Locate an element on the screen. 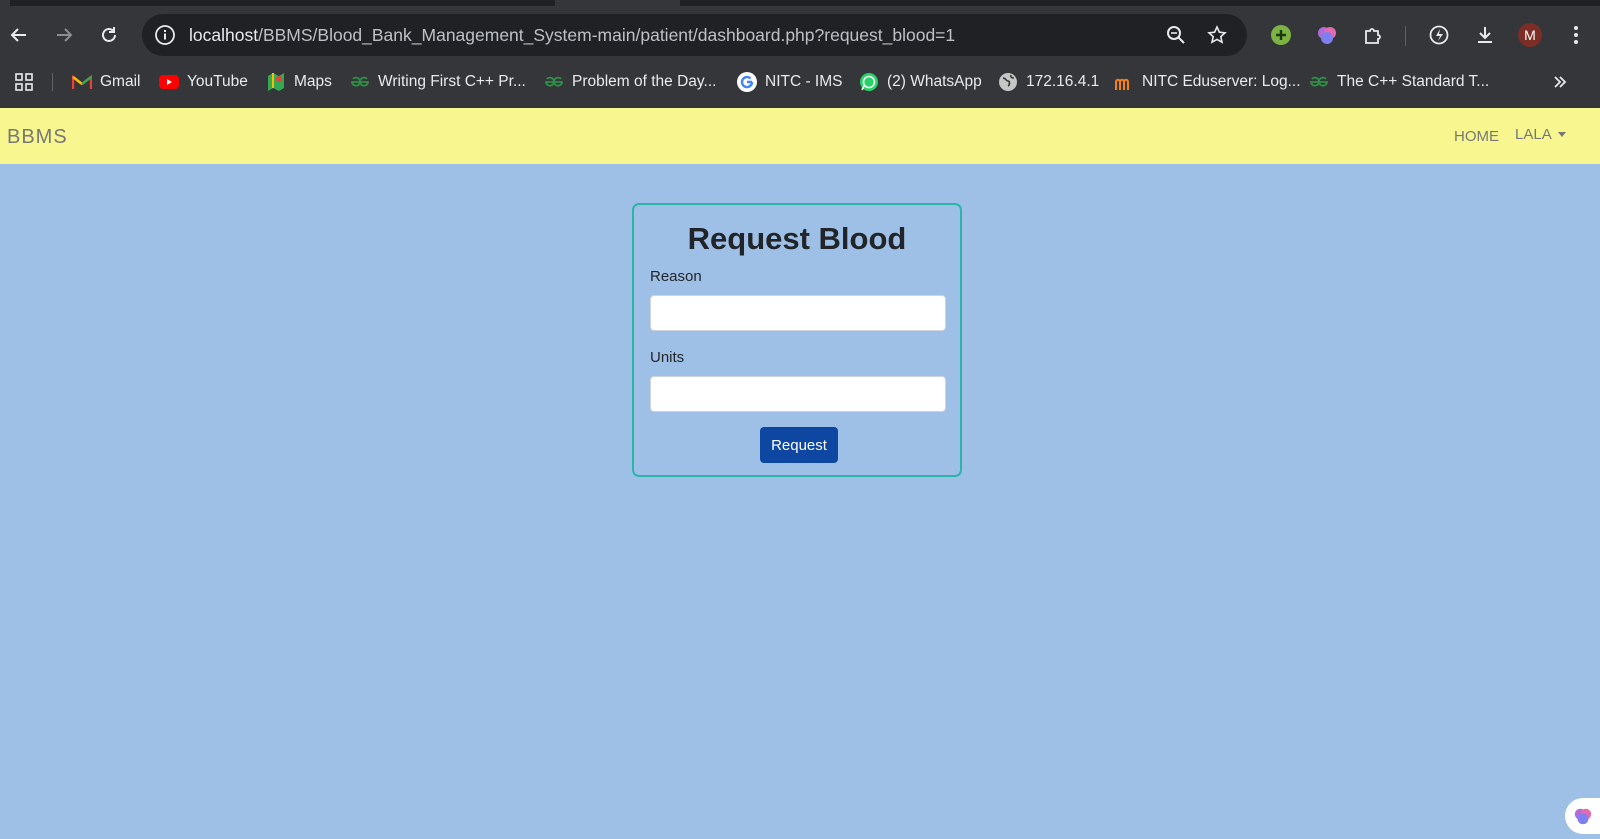 Image resolution: width=1600 pixels, height=839 pixels. request-button: Request is located at coordinates (799, 445).